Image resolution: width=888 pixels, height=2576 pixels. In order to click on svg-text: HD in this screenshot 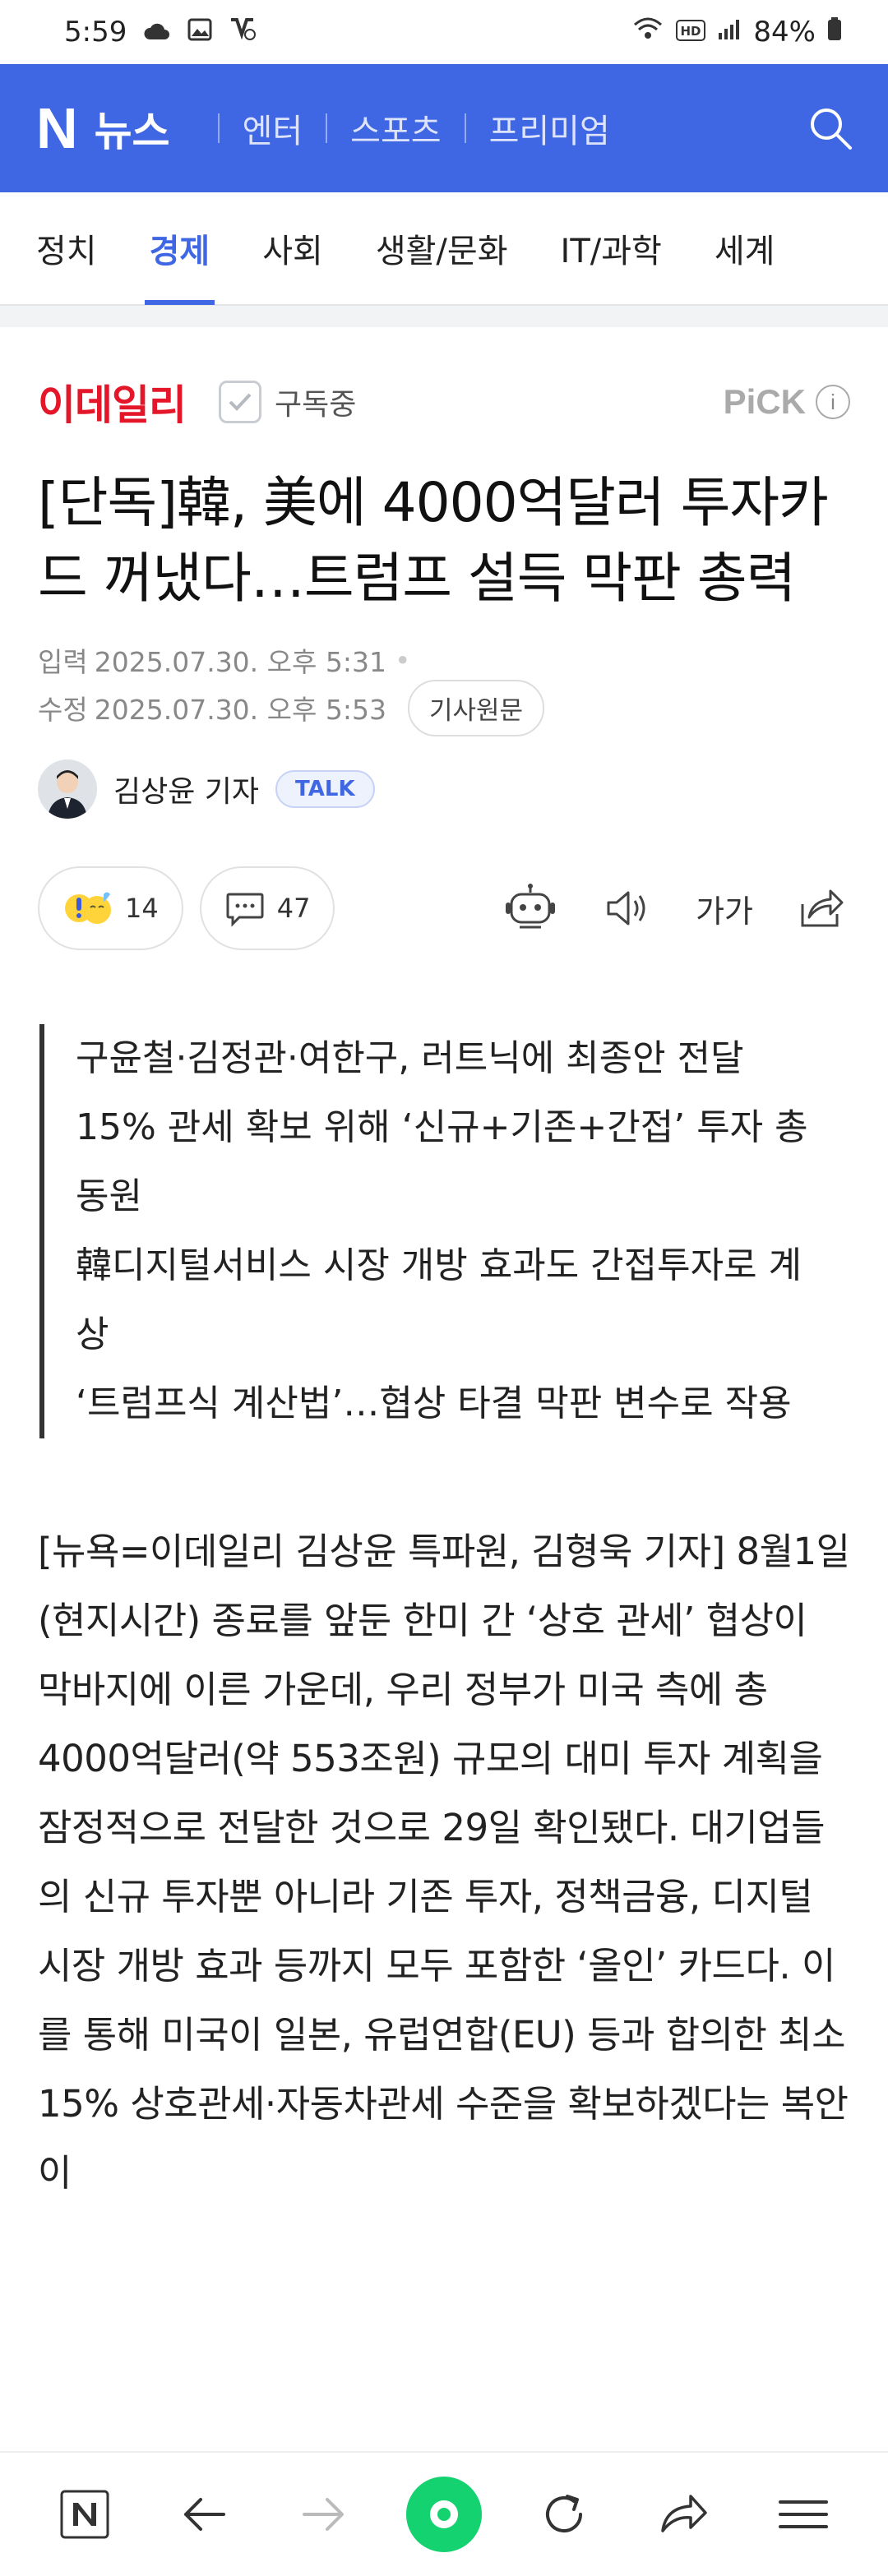, I will do `click(691, 31)`.